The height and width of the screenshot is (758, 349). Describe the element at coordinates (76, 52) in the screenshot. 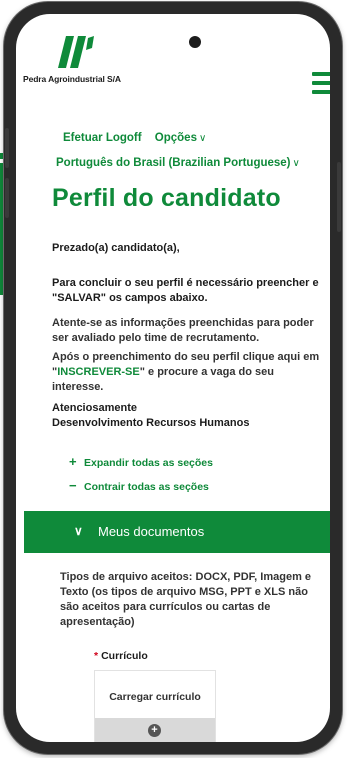

I see `brand-logo-icon` at that location.